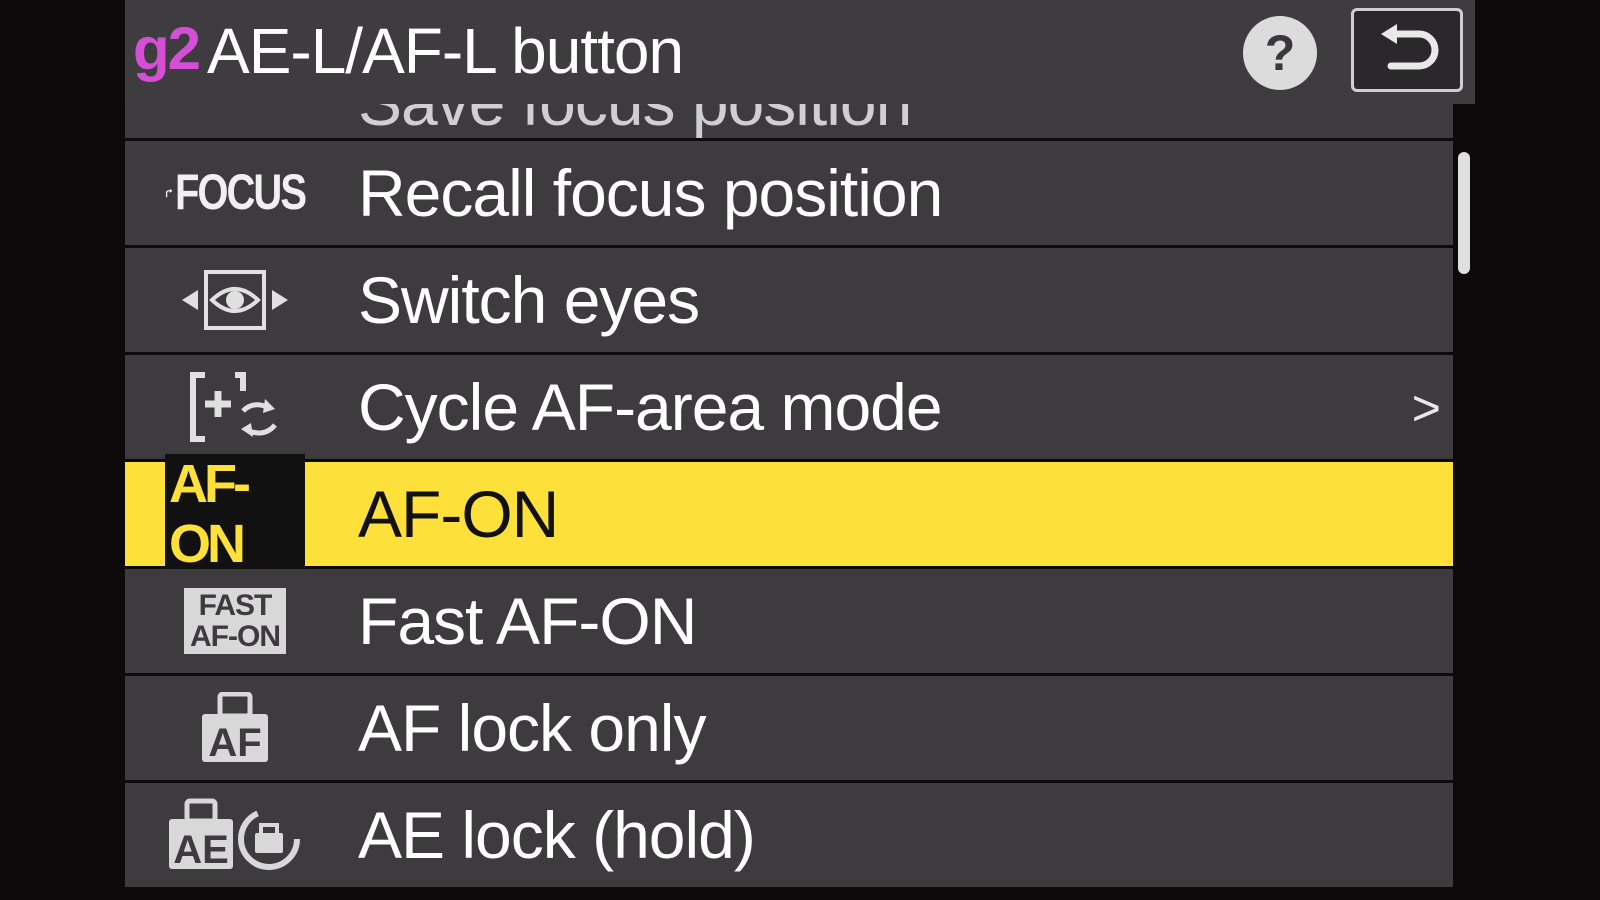 The image size is (1600, 900). Describe the element at coordinates (167, 48) in the screenshot. I see `menu-code: g2` at that location.